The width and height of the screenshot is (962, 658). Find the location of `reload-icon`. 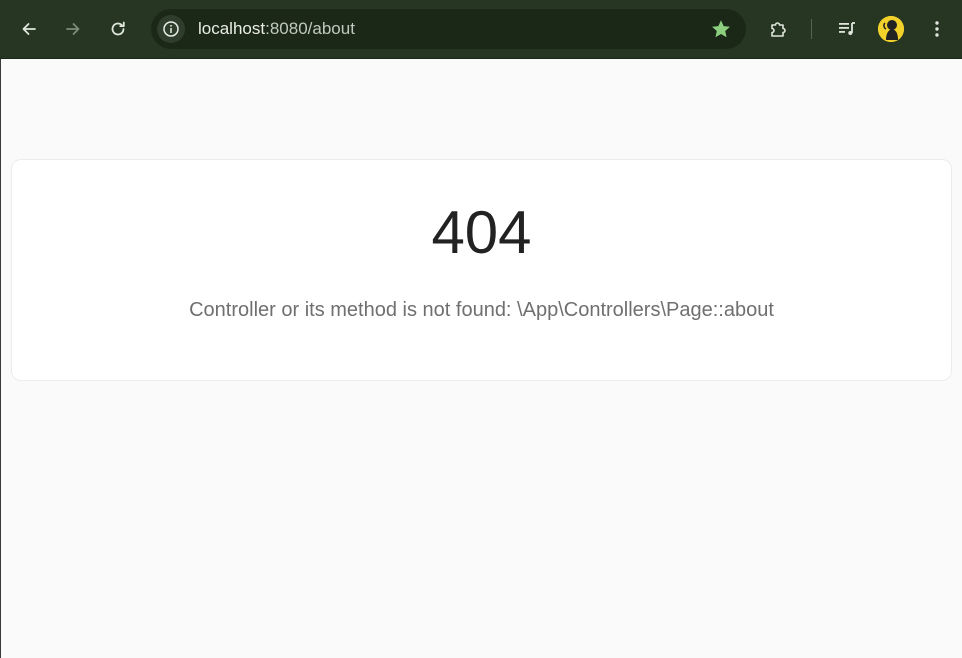

reload-icon is located at coordinates (118, 28).